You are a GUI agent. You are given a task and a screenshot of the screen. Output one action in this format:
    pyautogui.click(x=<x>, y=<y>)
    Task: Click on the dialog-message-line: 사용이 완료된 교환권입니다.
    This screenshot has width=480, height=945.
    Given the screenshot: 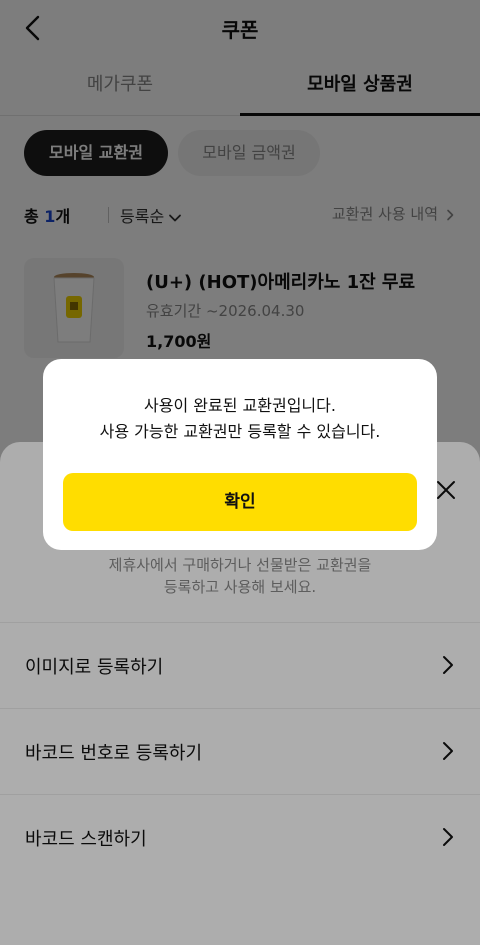 What is the action you would take?
    pyautogui.click(x=240, y=405)
    